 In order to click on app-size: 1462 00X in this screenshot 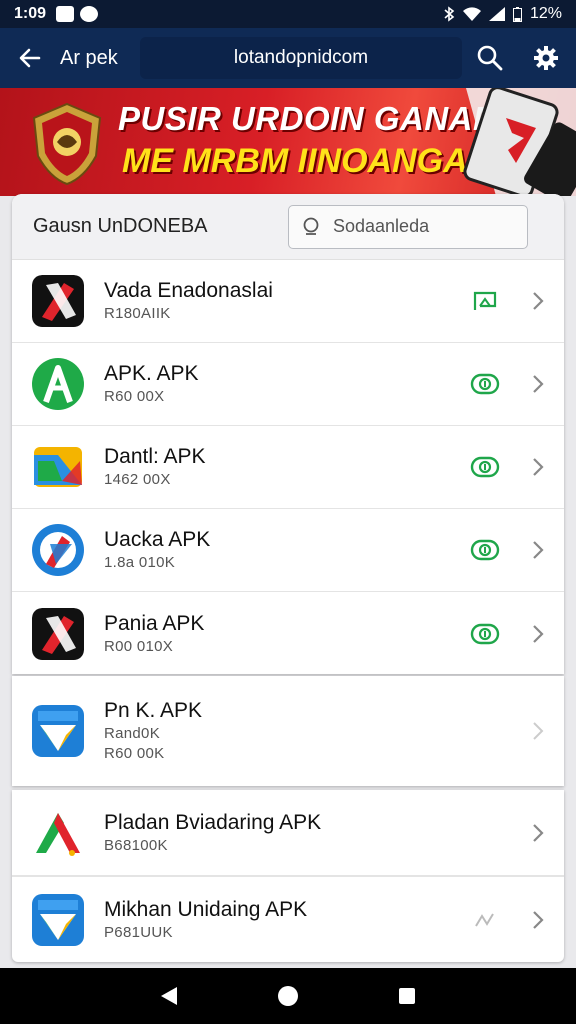, I will do `click(137, 479)`.